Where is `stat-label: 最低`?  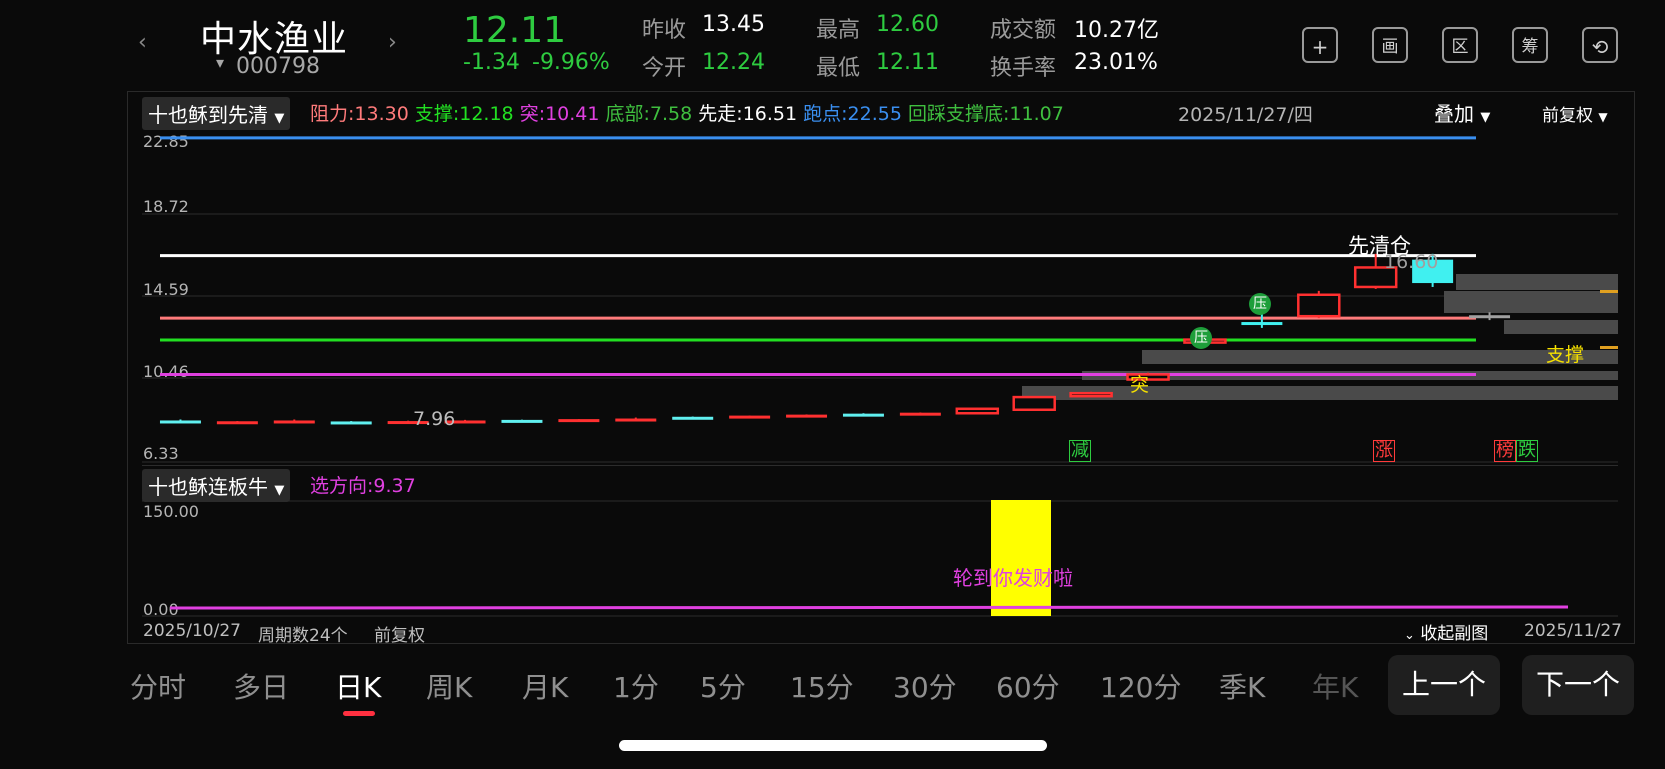
stat-label: 最低 is located at coordinates (838, 68).